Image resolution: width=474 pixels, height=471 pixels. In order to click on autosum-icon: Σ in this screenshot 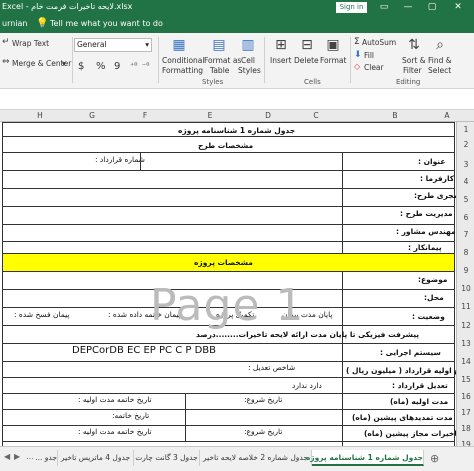, I will do `click(357, 42)`.